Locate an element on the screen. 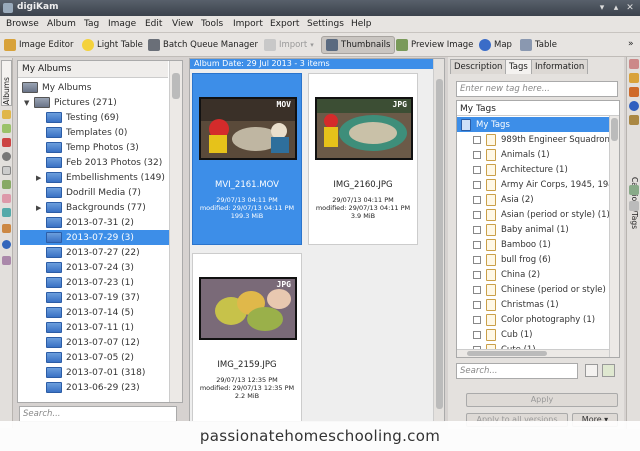 The height and width of the screenshot is (451, 640). tag-item: Architecture (1) is located at coordinates (520, 169).